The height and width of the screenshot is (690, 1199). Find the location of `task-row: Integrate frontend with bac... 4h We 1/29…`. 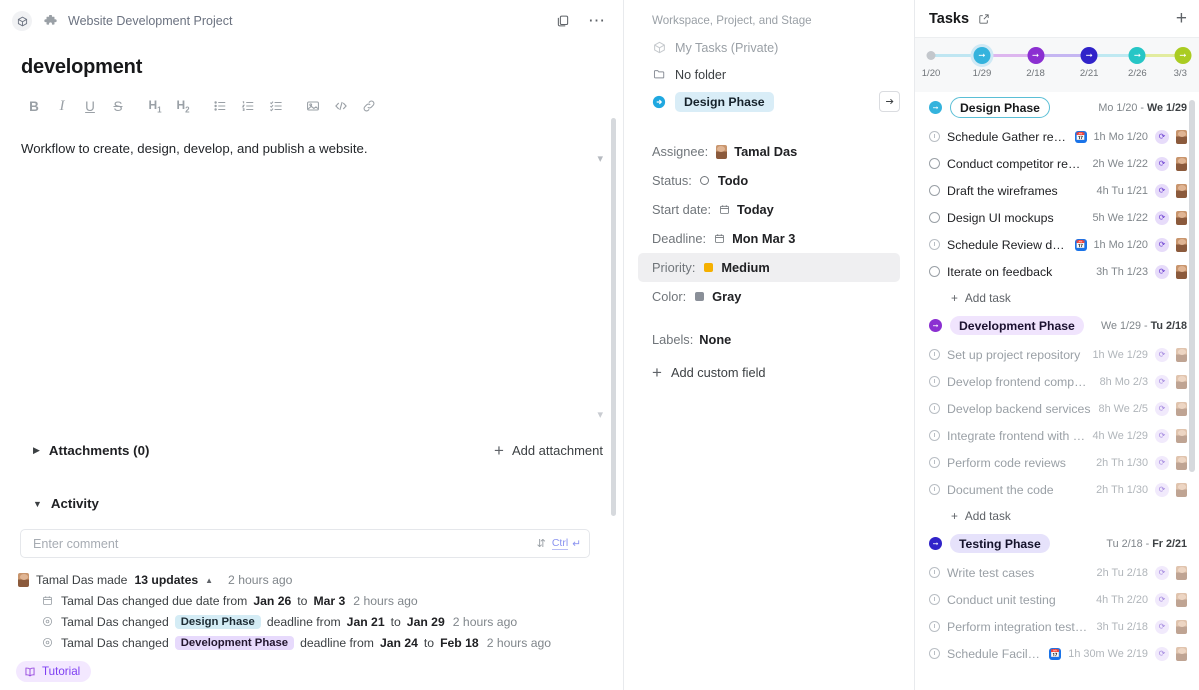

task-row: Integrate frontend with bac... 4h We 1/29… is located at coordinates (1057, 435).